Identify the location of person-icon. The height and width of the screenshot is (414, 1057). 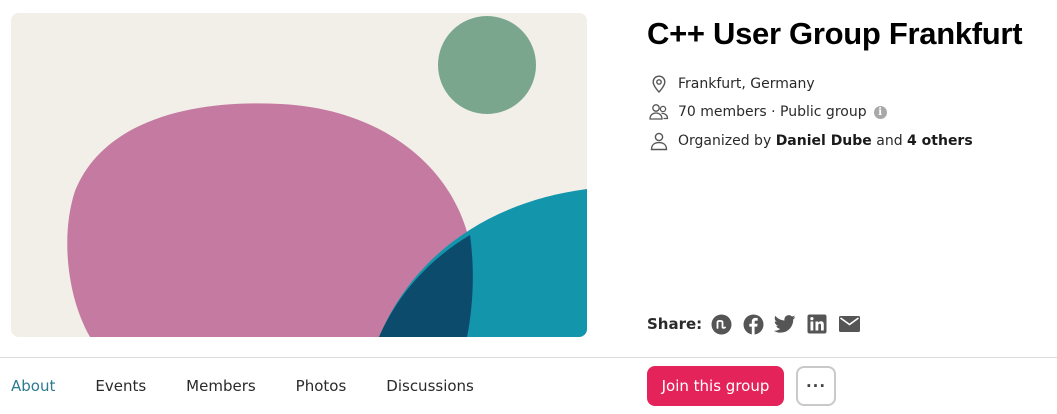
(659, 141).